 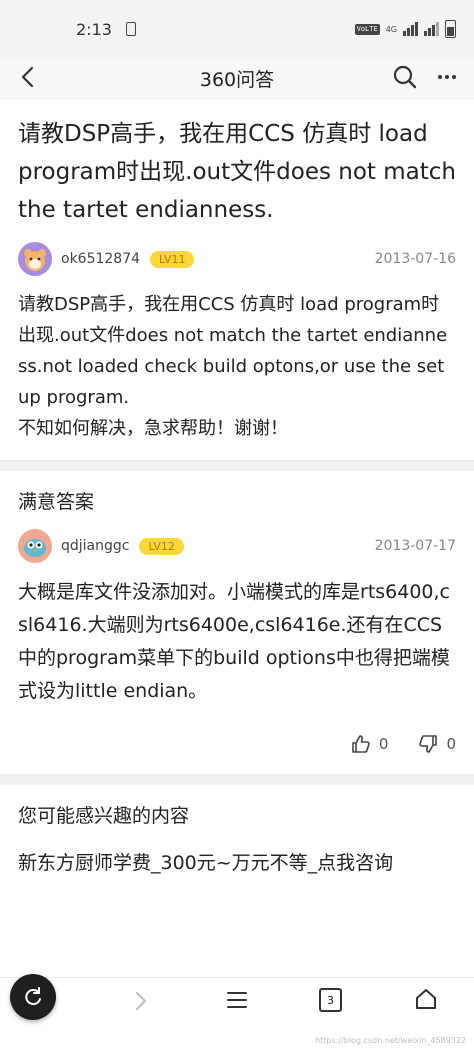 What do you see at coordinates (410, 29) in the screenshot?
I see `signal-icon` at bounding box center [410, 29].